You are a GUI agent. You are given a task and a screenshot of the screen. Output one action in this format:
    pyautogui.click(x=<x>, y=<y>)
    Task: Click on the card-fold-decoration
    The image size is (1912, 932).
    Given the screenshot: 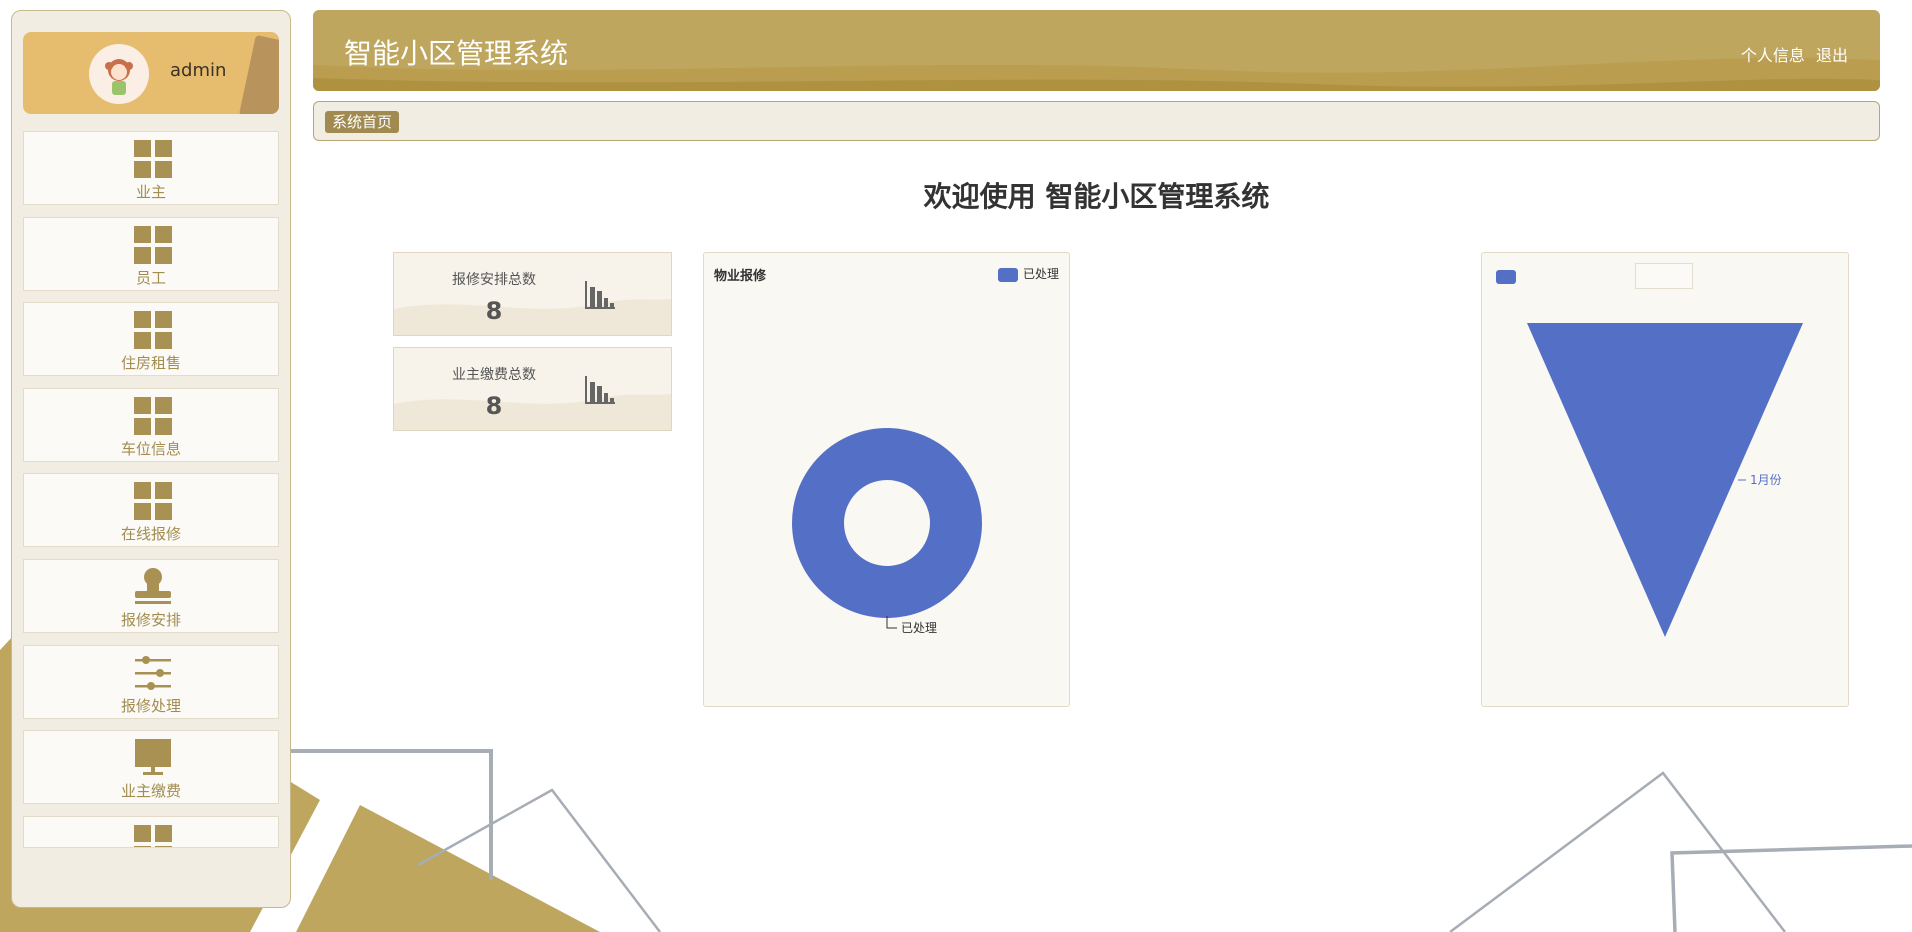 What is the action you would take?
    pyautogui.click(x=258, y=74)
    